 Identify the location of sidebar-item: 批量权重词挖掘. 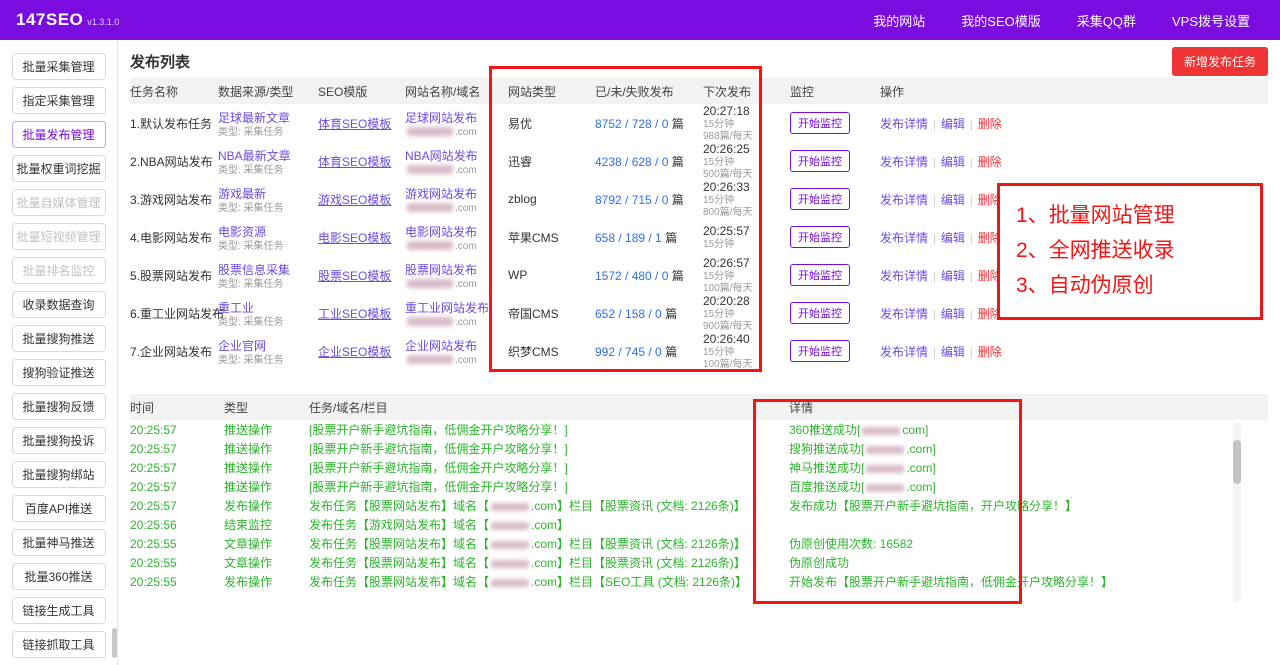
(58, 168).